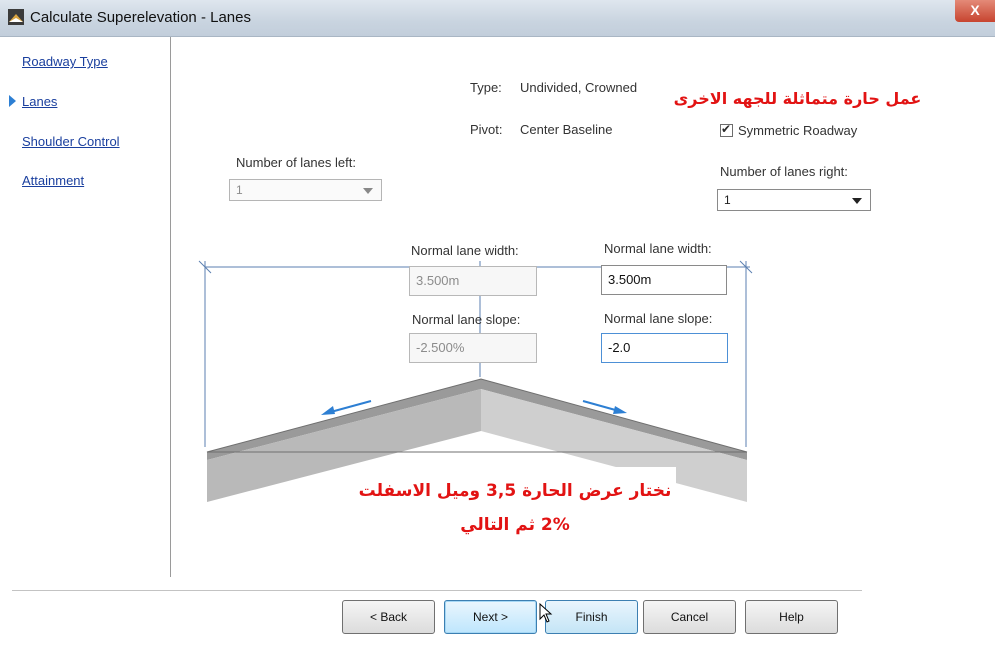 The width and height of the screenshot is (995, 649). What do you see at coordinates (486, 87) in the screenshot?
I see `type-label: Type:` at bounding box center [486, 87].